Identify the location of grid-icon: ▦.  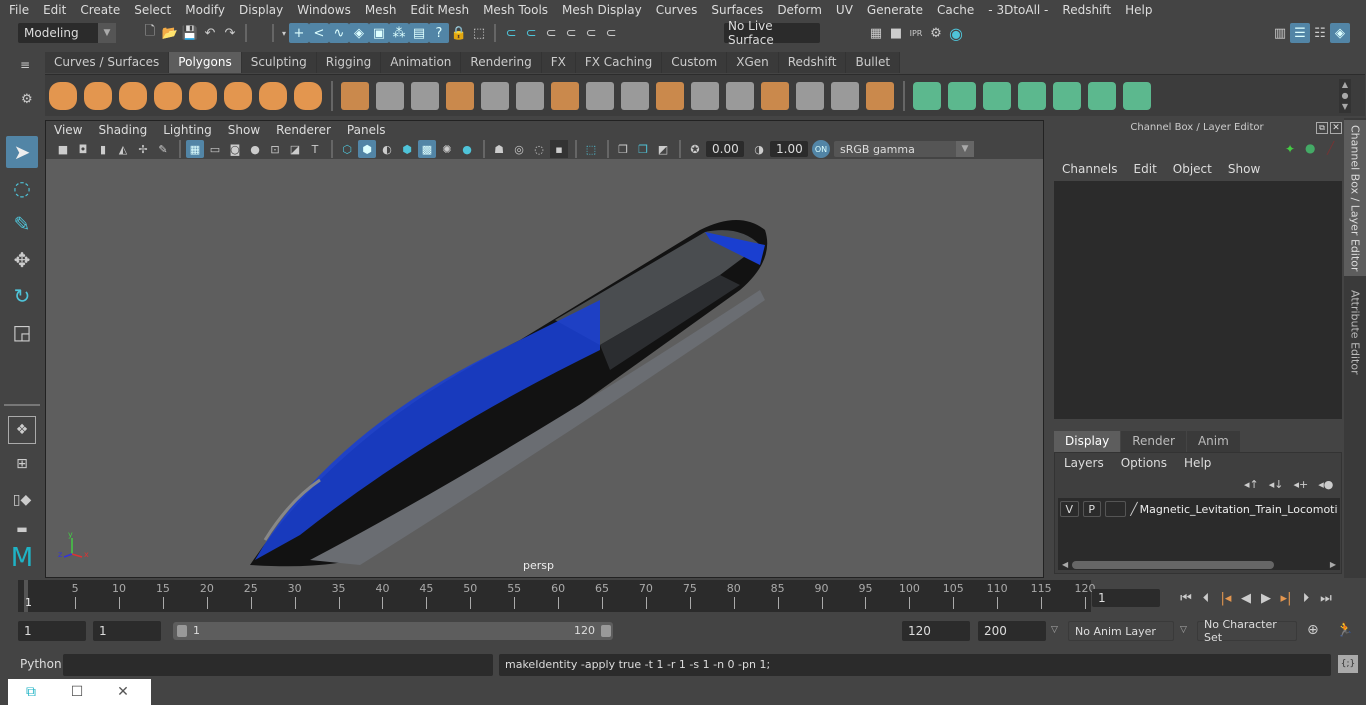
(195, 149).